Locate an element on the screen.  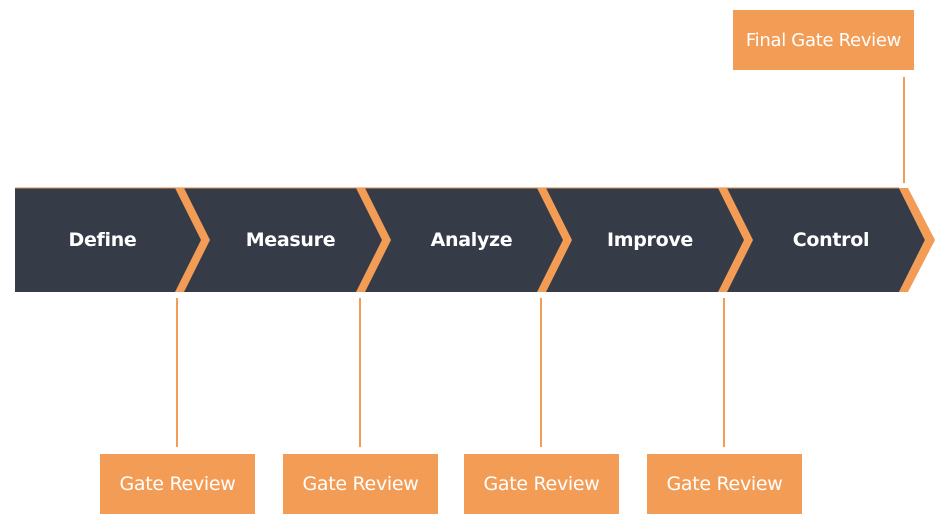
final-gate-review-box: Final Gate Review is located at coordinates (823, 40).